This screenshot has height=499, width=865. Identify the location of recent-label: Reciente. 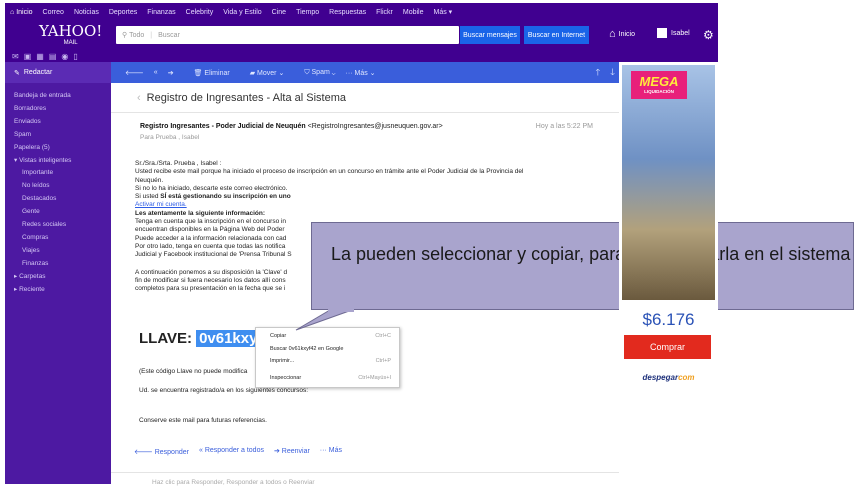
(32, 290).